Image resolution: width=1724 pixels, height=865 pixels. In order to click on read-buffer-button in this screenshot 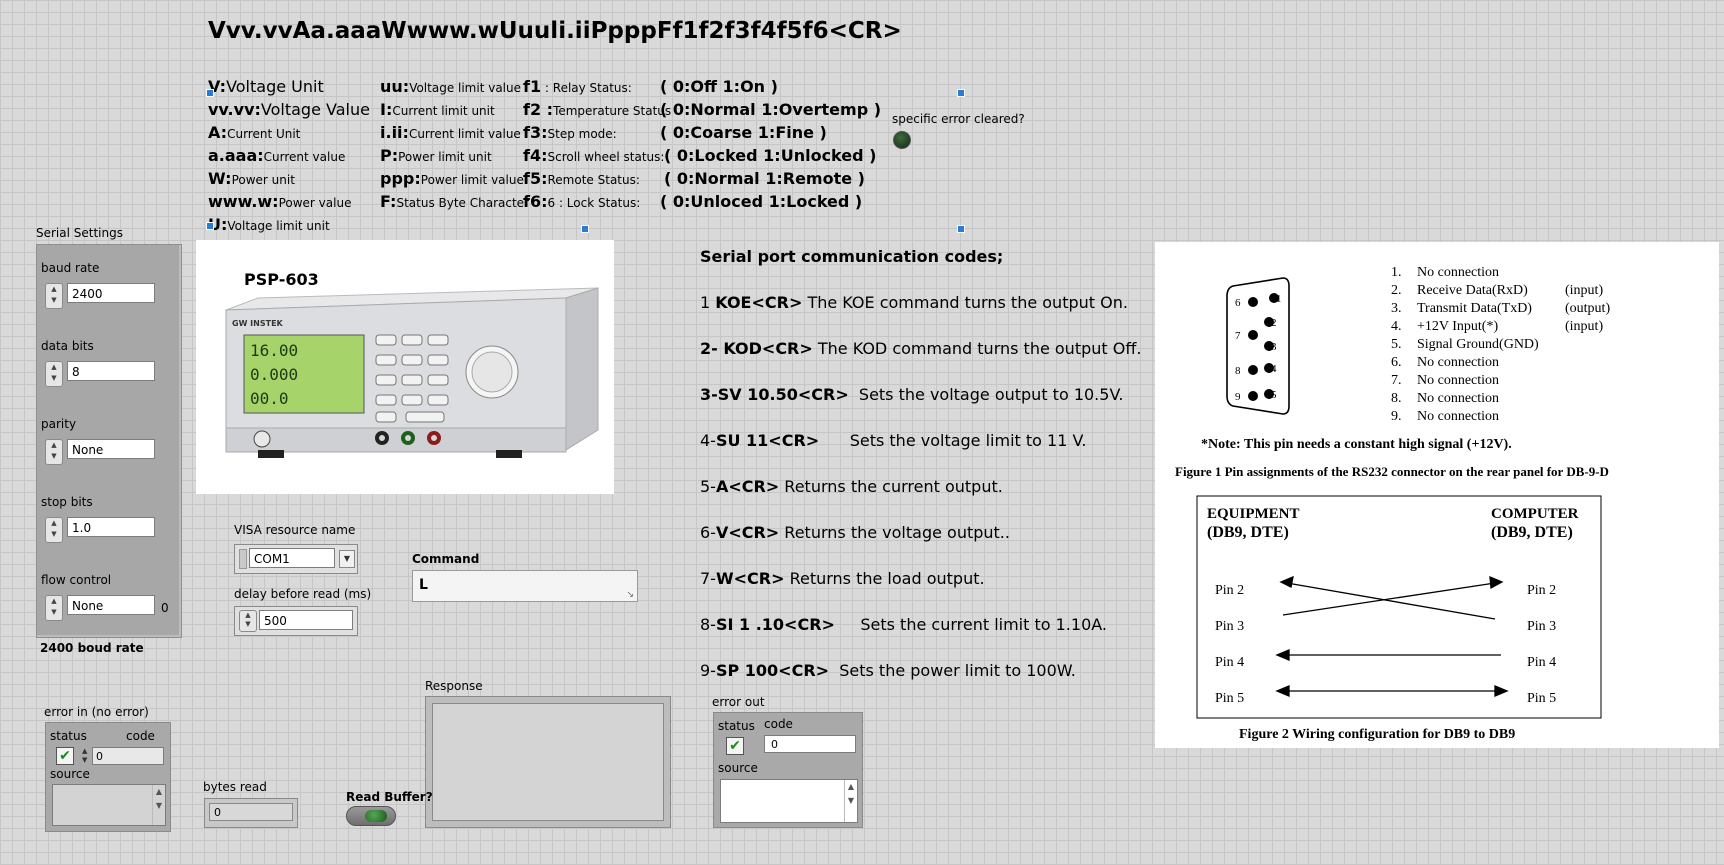, I will do `click(371, 816)`.